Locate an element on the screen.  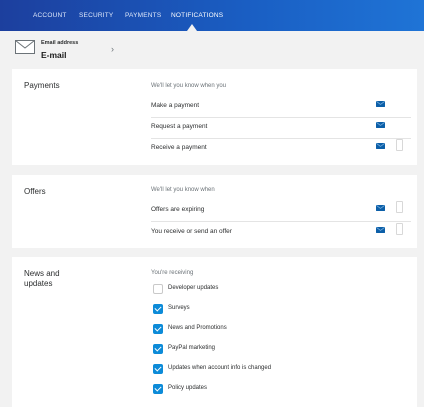
section-title-line1: News and is located at coordinates (42, 273).